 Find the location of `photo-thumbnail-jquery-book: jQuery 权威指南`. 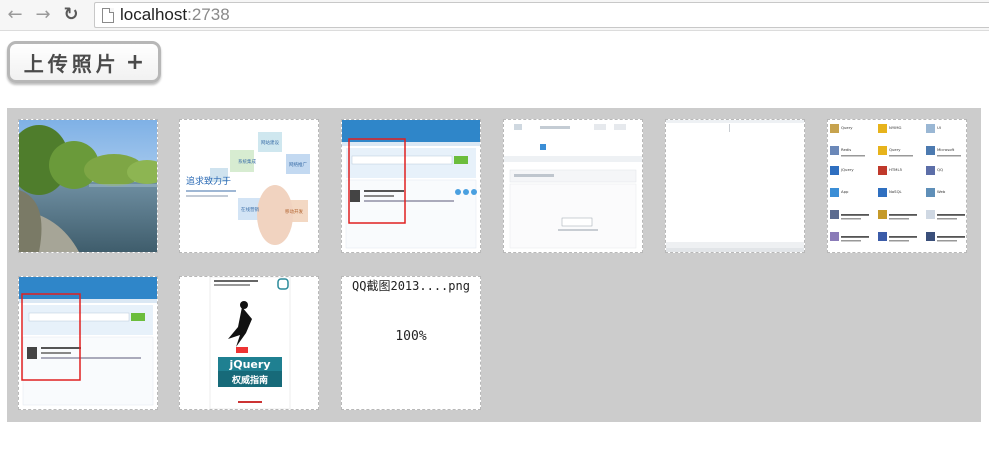

photo-thumbnail-jquery-book: jQuery 权威指南 is located at coordinates (249, 343).